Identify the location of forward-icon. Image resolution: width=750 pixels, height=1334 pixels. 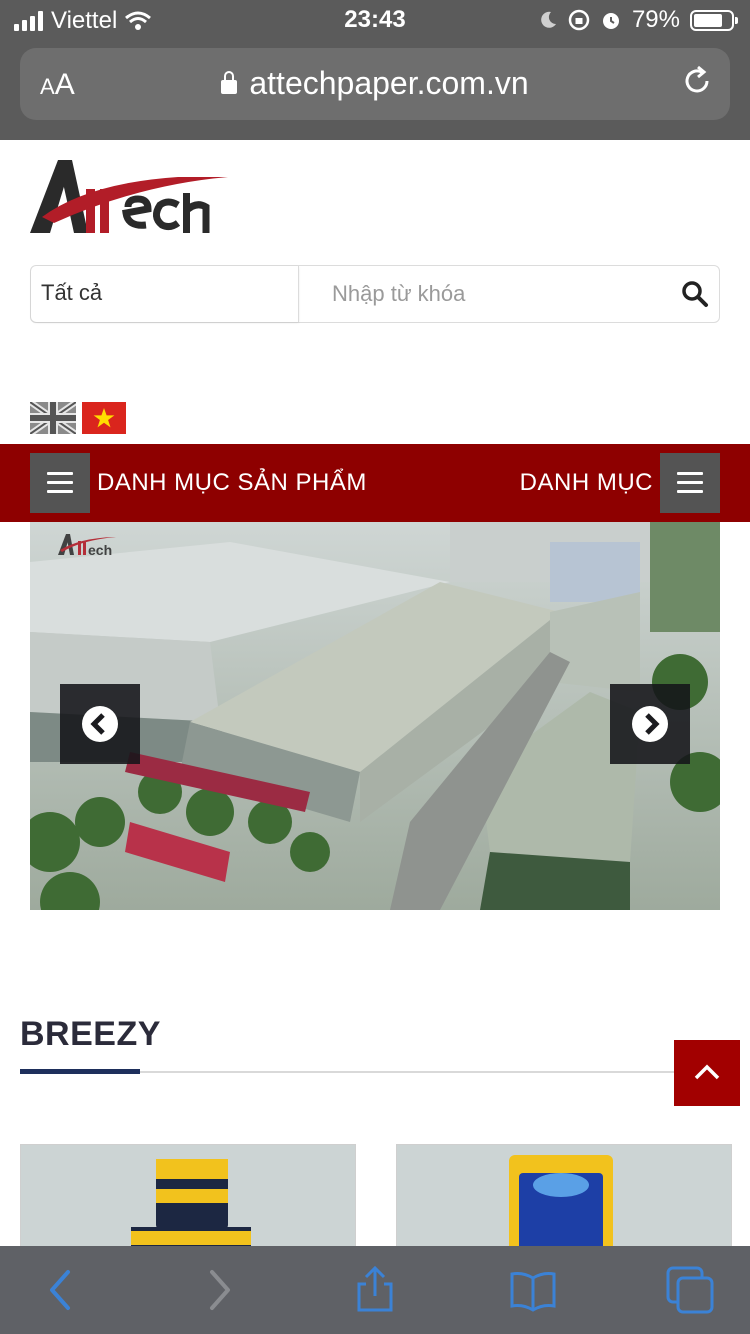
(218, 1290).